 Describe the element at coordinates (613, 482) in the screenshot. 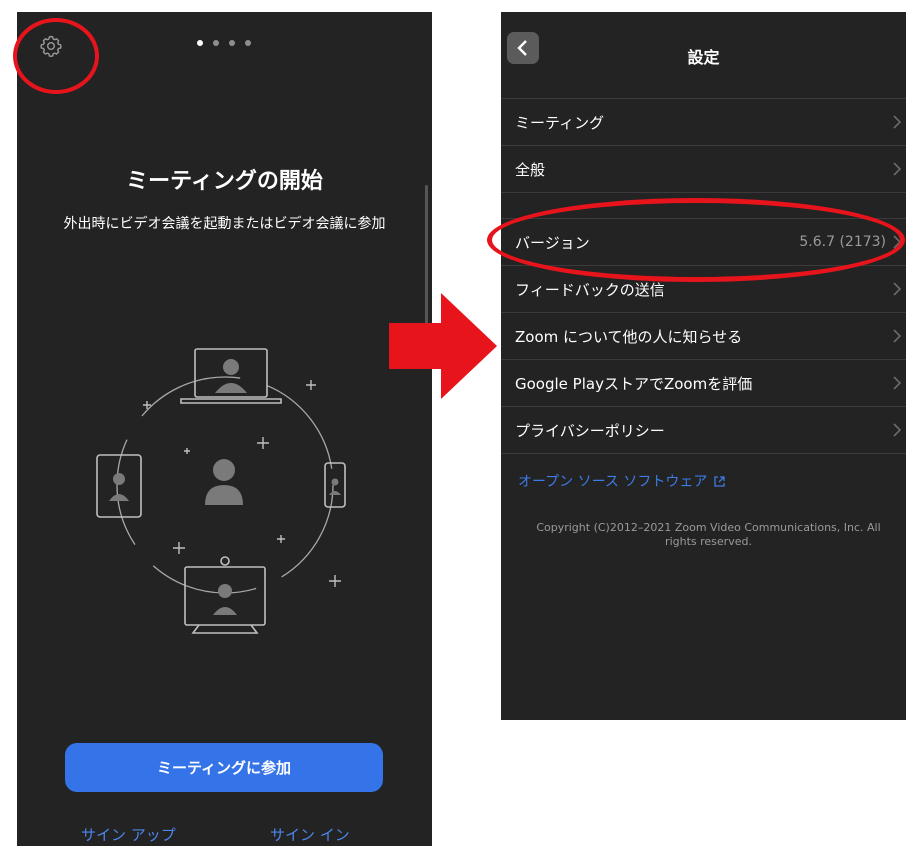

I see `open-source-label: オープン ソース ソフトウェア` at that location.